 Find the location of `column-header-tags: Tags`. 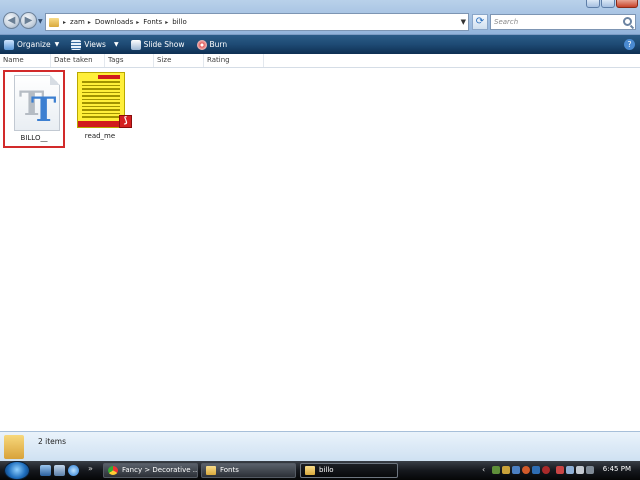

column-header-tags: Tags is located at coordinates (129, 60).